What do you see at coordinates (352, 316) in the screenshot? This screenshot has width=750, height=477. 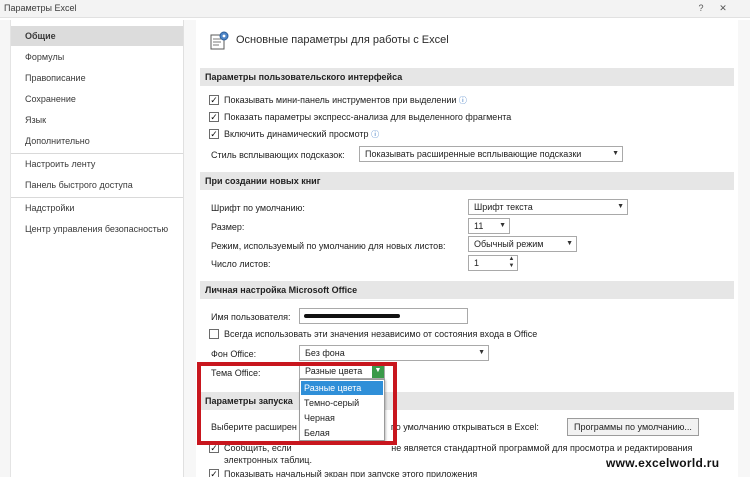 I see `redacted-username` at bounding box center [352, 316].